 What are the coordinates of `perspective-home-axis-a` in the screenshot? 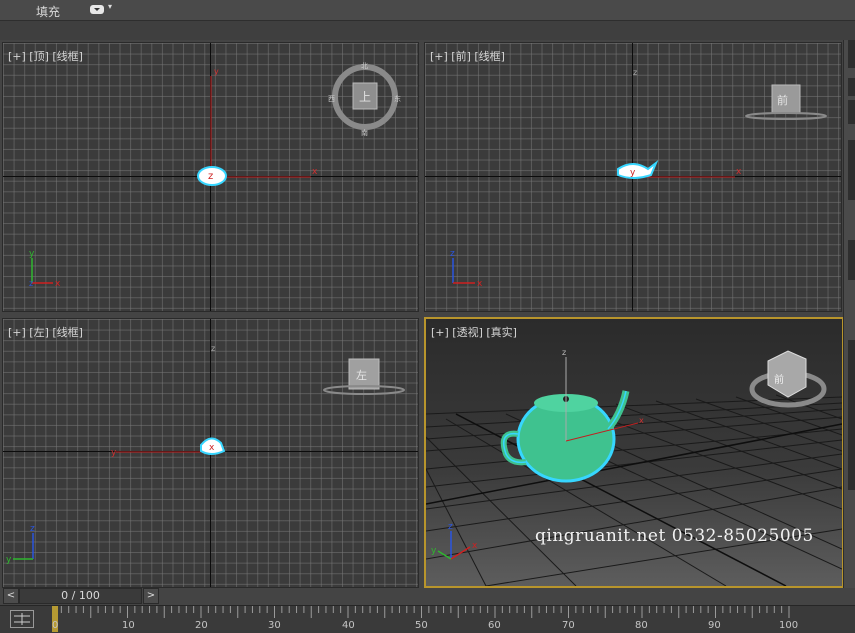 It's located at (634, 464).